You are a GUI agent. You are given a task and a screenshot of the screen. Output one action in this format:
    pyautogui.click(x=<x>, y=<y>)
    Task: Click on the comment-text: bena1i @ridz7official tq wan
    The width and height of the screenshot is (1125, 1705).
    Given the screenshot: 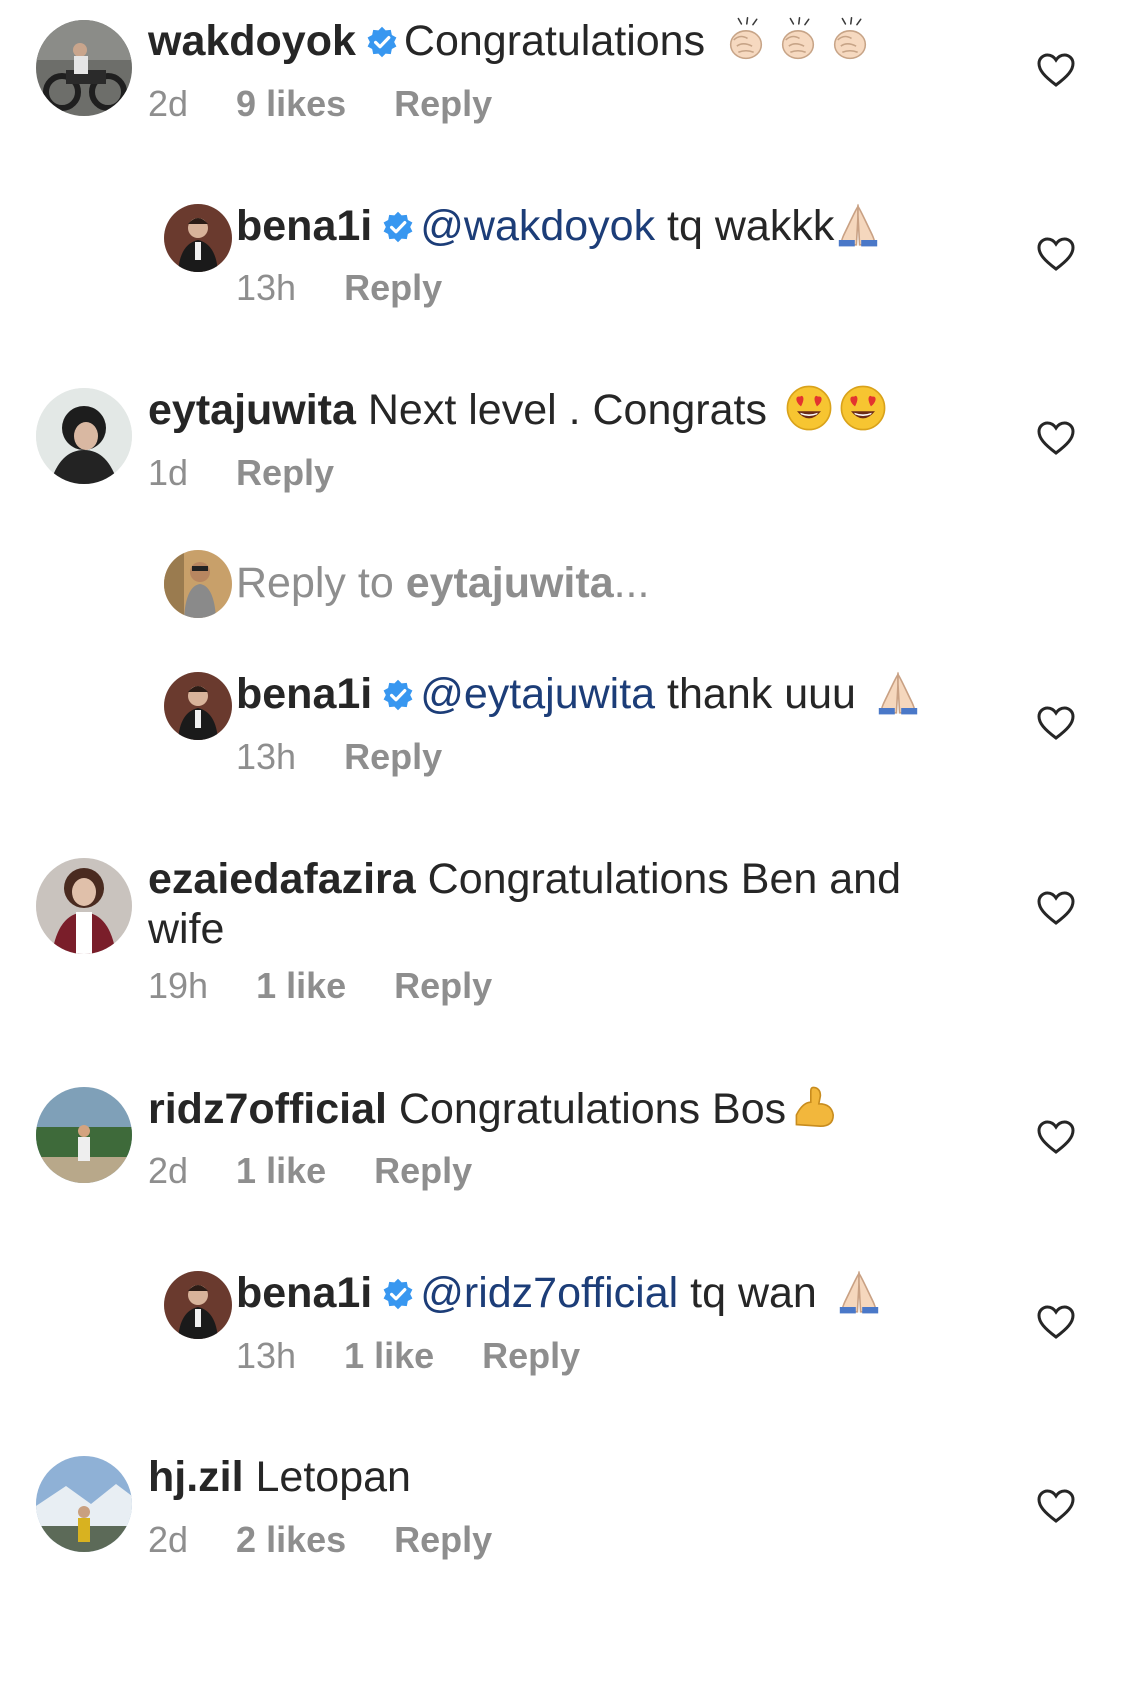 What is the action you would take?
    pyautogui.click(x=596, y=1292)
    